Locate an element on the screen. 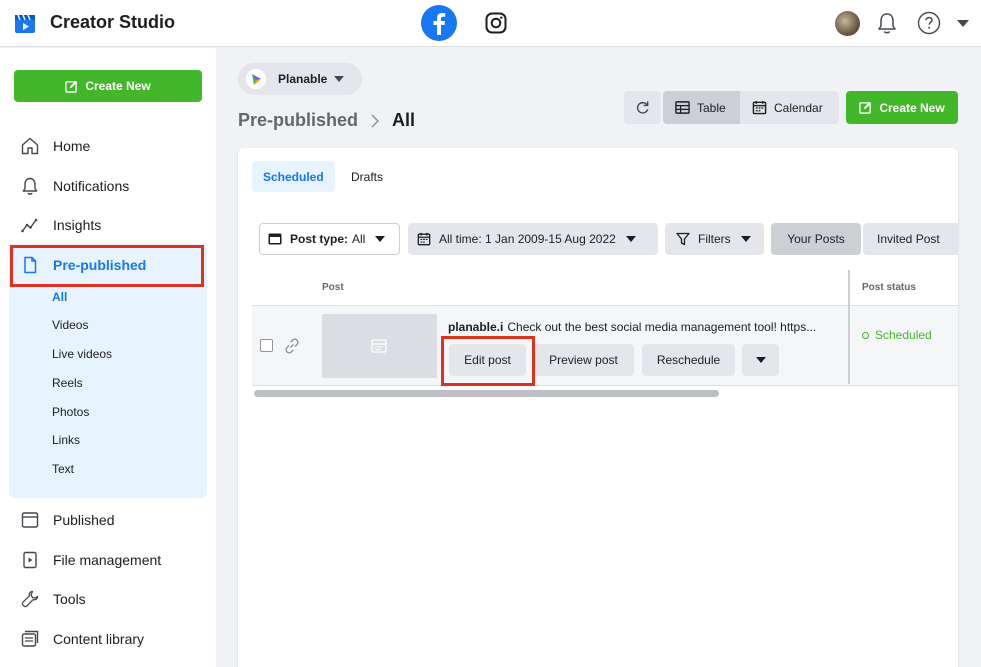 The image size is (981, 667). post-thumbnail is located at coordinates (379, 346).